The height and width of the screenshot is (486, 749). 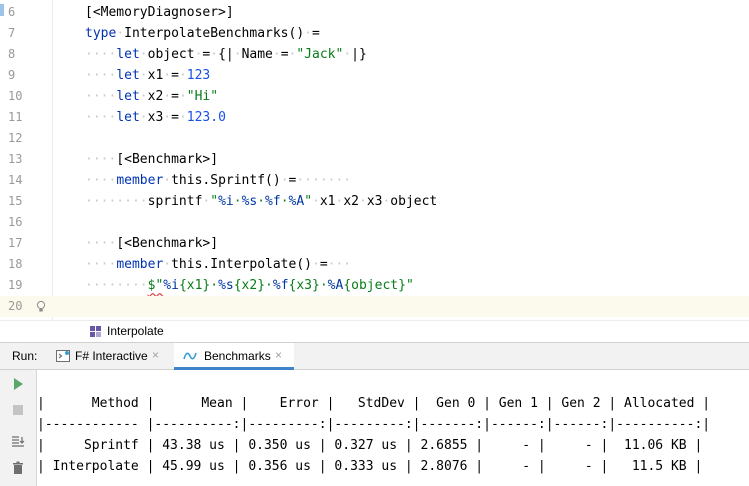 I want to click on structure-icon, so click(x=95, y=331).